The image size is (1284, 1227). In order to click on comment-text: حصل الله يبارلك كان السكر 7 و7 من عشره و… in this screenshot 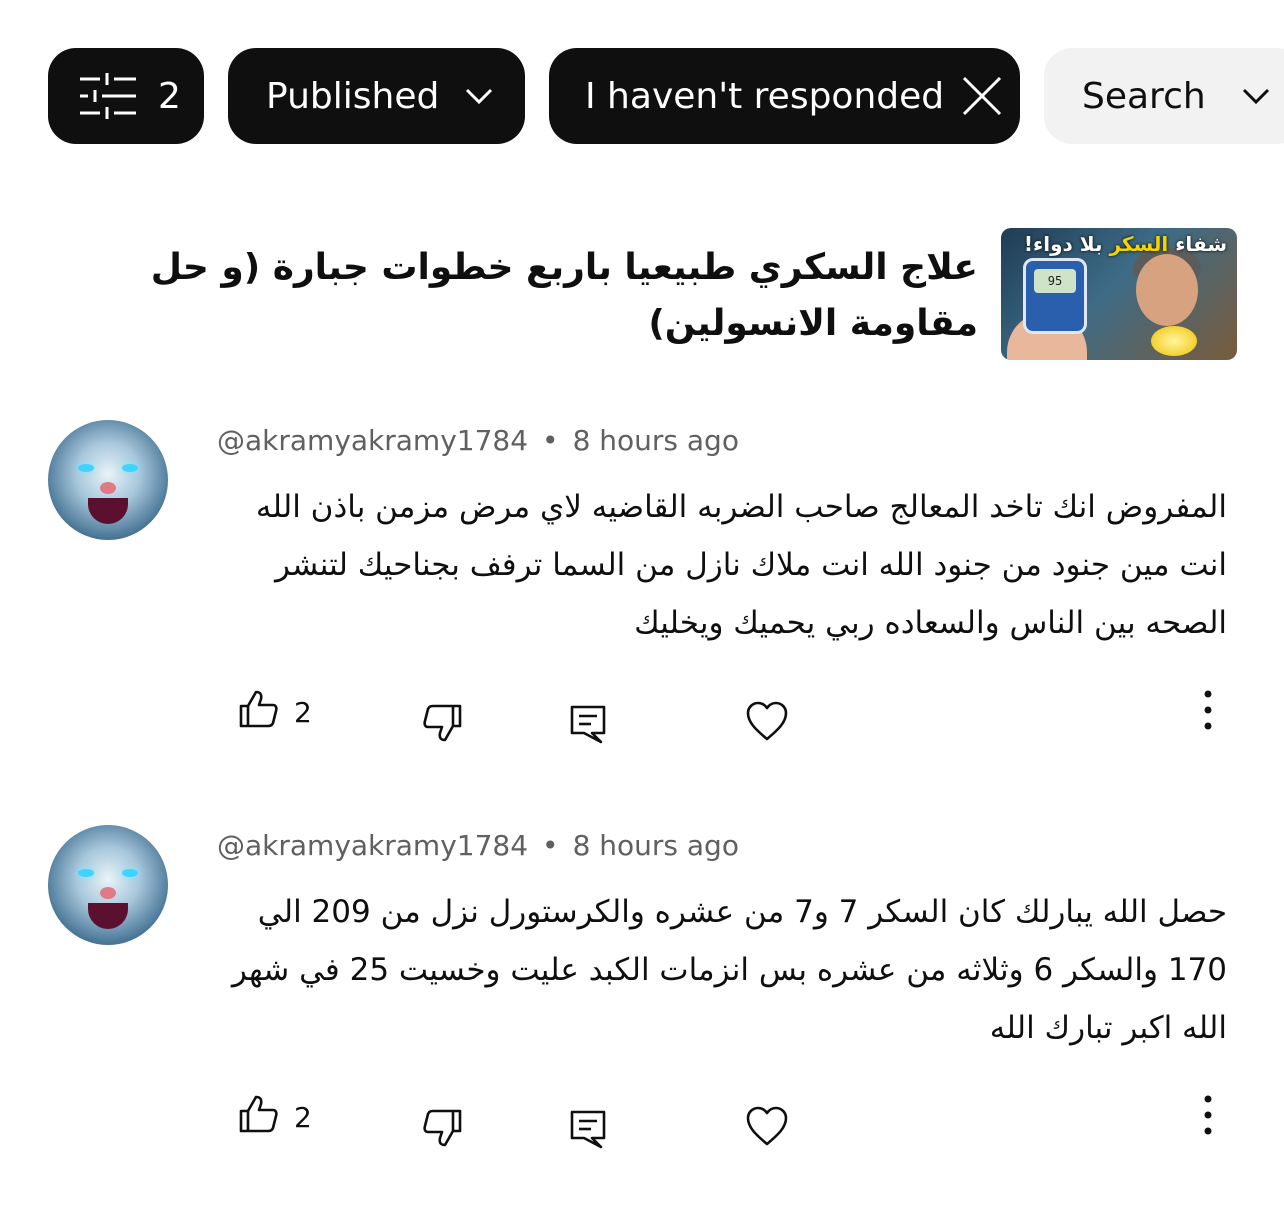, I will do `click(729, 970)`.